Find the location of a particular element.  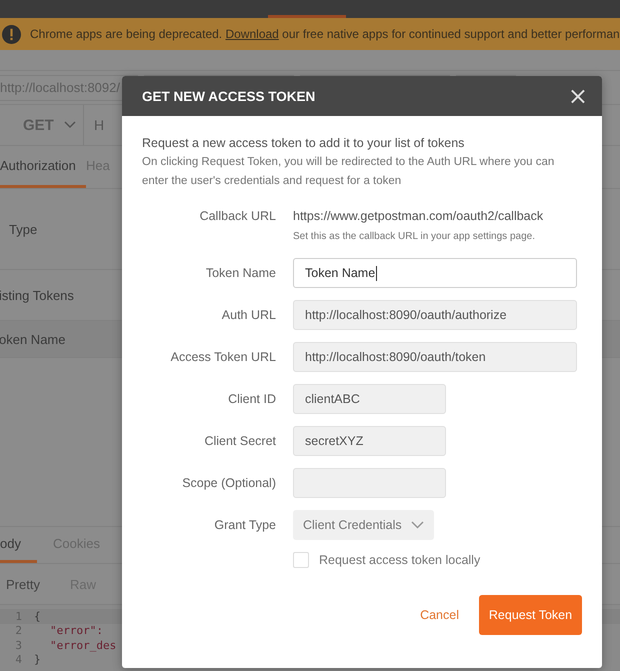

input-field: http://localhost:8090/oauth/authorize is located at coordinates (435, 315).